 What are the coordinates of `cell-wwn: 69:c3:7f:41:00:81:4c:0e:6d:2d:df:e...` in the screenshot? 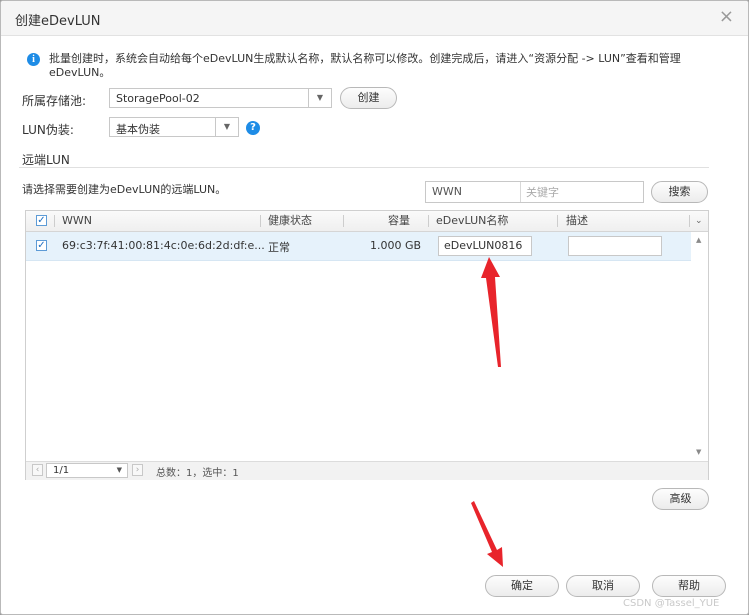 It's located at (163, 245).